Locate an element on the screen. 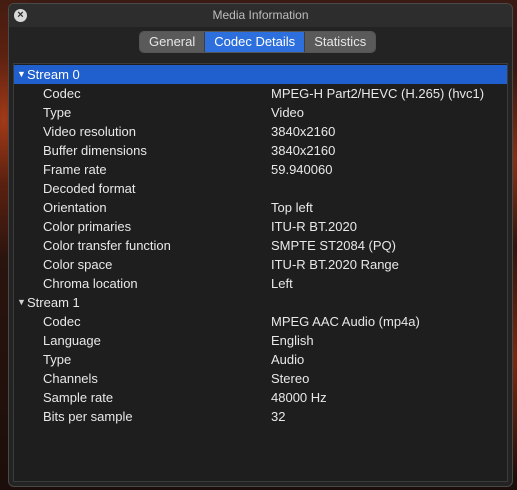 This screenshot has height=490, width=517. property-value: SMPTE ST2084 (PQ) is located at coordinates (333, 245).